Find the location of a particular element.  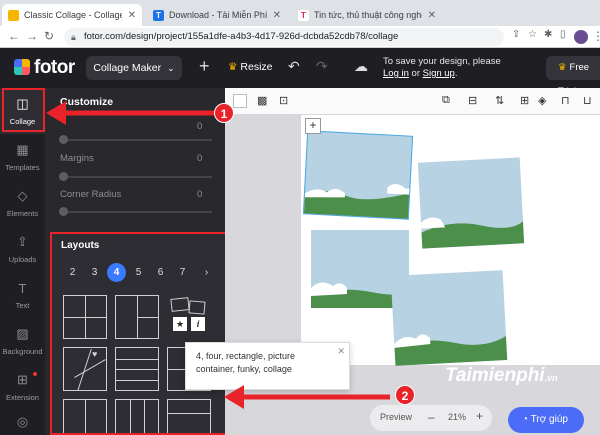

step-badge-2: 2 is located at coordinates (405, 395).